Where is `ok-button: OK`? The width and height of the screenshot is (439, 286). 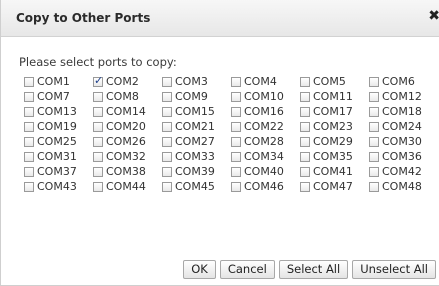 ok-button: OK is located at coordinates (199, 269).